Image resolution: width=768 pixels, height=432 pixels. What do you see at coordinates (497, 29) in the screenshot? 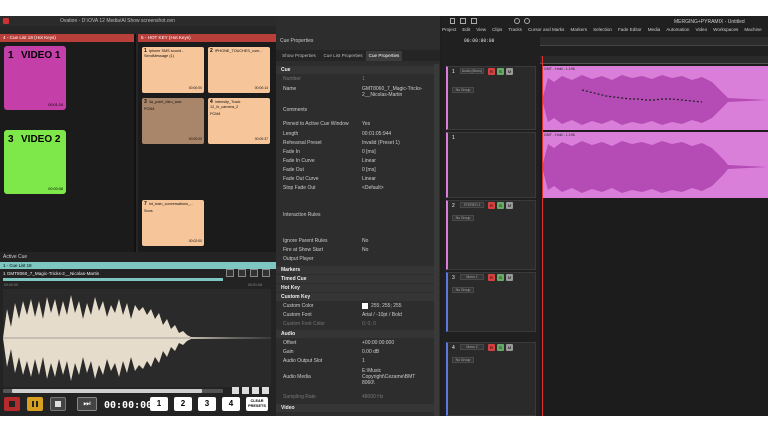
I see `menu-clips: Clips` at bounding box center [497, 29].